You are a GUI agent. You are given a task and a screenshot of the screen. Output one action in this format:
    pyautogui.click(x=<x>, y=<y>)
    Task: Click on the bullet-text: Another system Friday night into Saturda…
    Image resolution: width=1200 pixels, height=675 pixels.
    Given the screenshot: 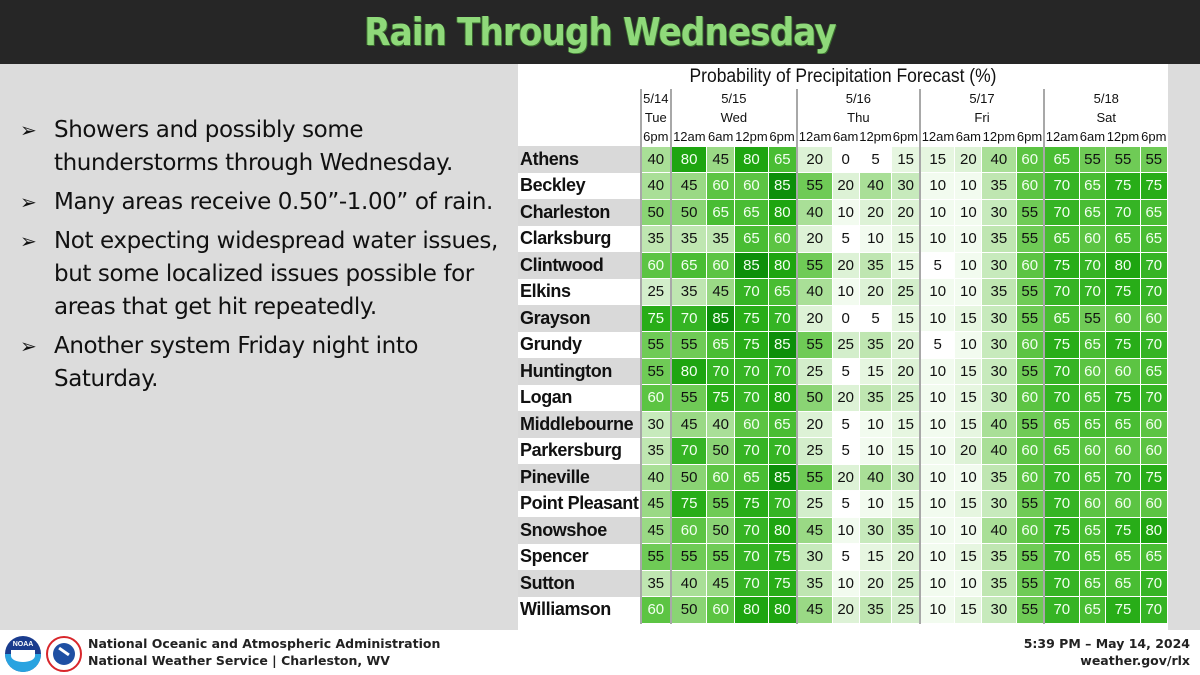 What is the action you would take?
    pyautogui.click(x=236, y=362)
    